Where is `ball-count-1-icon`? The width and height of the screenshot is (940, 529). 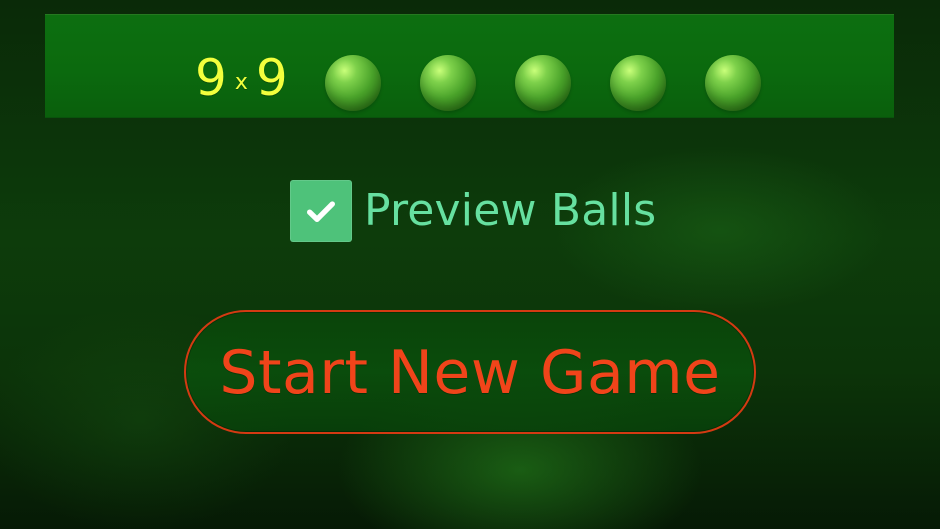 ball-count-1-icon is located at coordinates (353, 83).